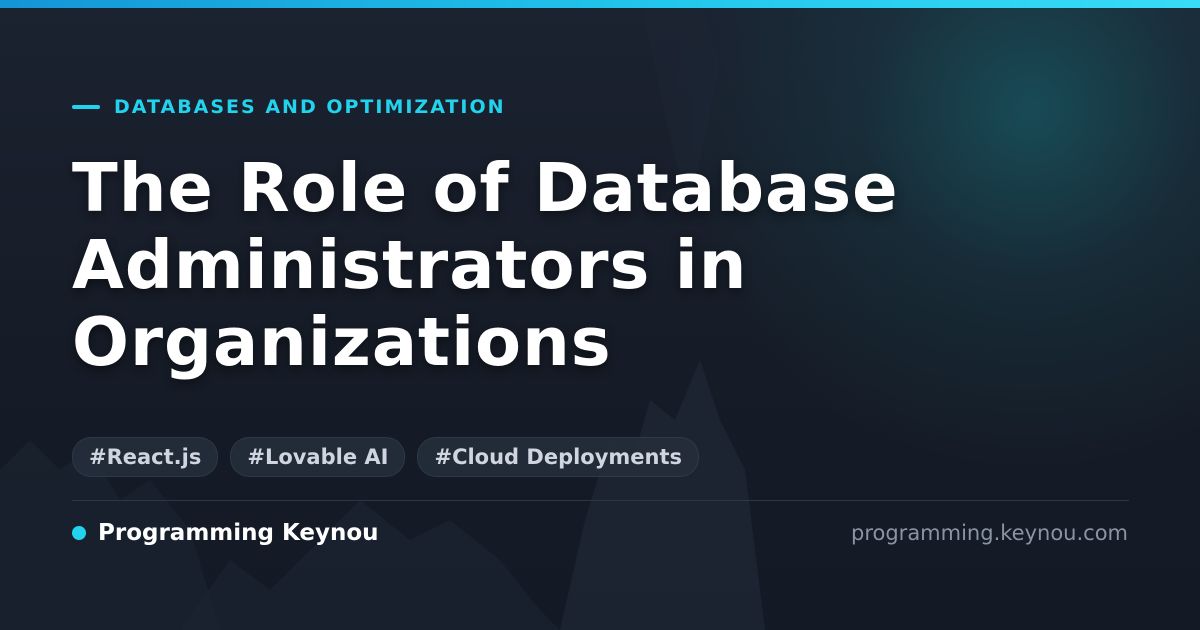 The height and width of the screenshot is (630, 1200). I want to click on category-label: DATABASES AND OPTIMIZATION, so click(289, 107).